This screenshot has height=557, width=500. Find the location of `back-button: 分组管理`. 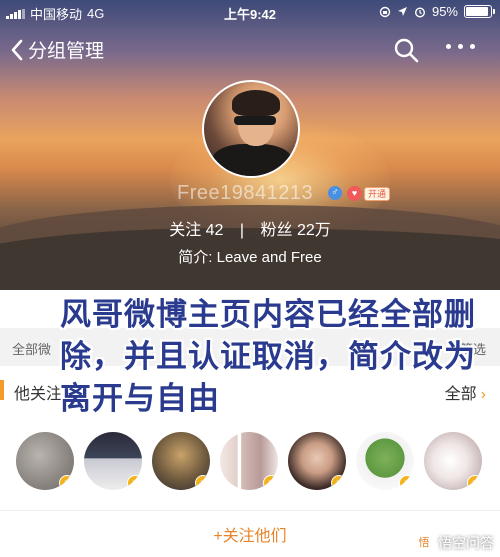

back-button: 分组管理 is located at coordinates (57, 49).